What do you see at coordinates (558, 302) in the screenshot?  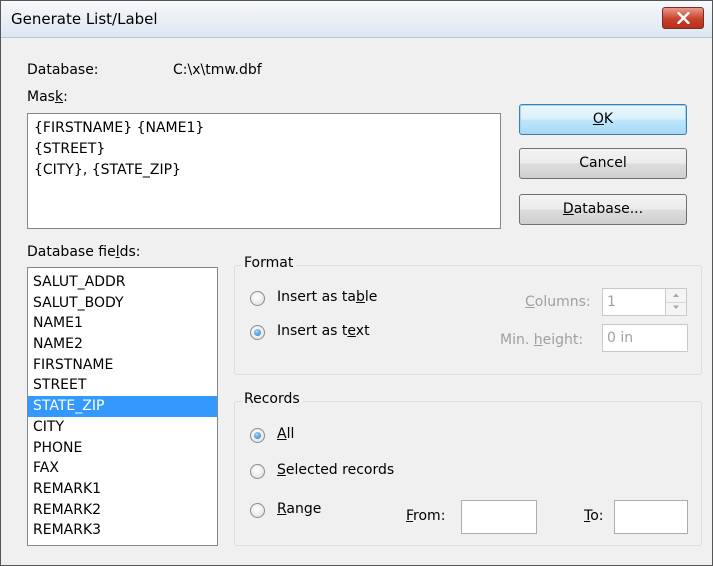 I see `columns-label: Columns:` at bounding box center [558, 302].